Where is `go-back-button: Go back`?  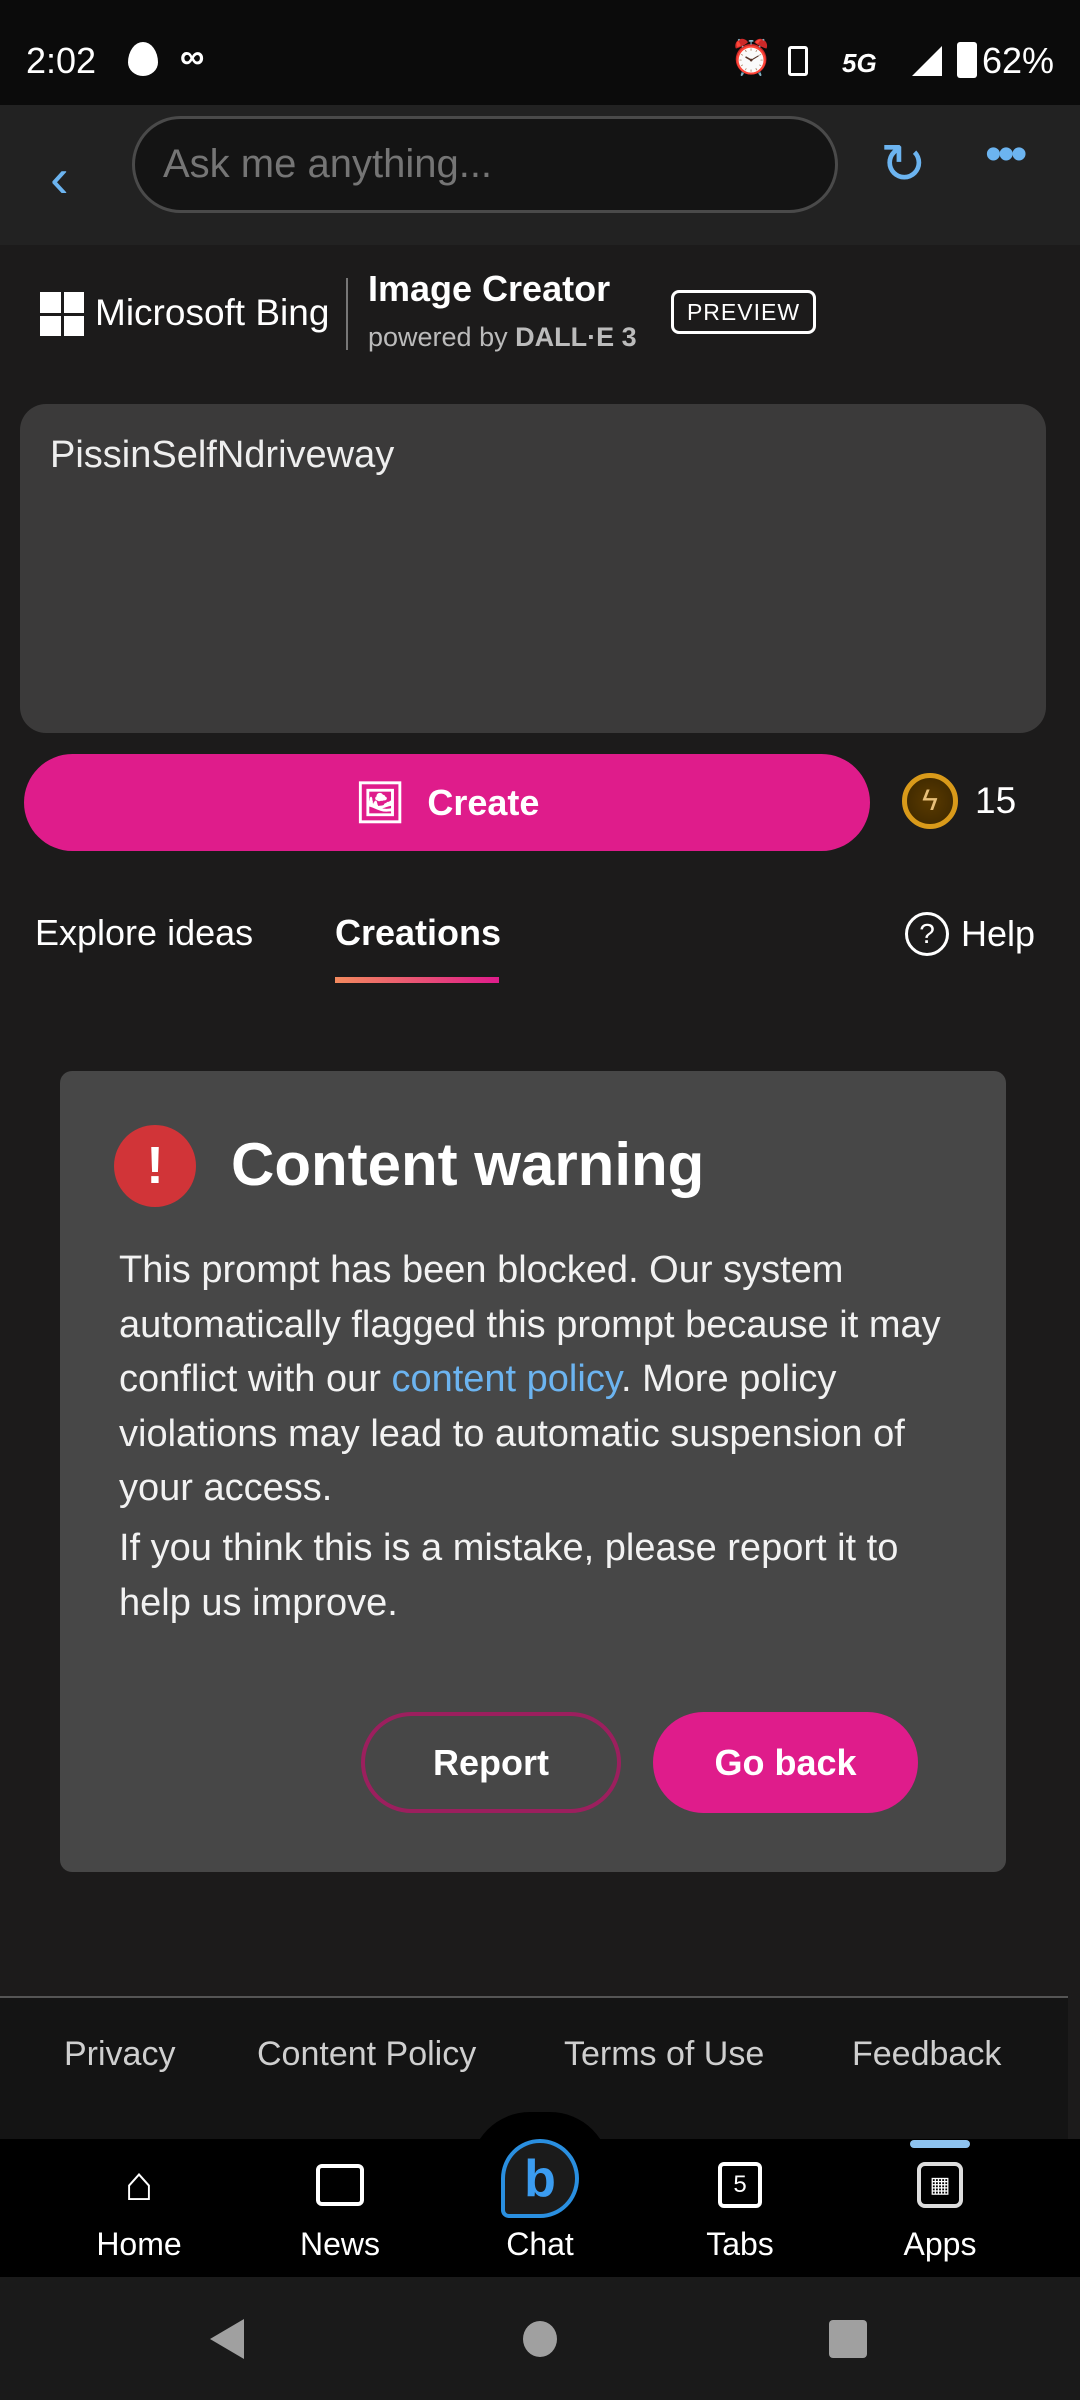
go-back-button: Go back is located at coordinates (785, 1762).